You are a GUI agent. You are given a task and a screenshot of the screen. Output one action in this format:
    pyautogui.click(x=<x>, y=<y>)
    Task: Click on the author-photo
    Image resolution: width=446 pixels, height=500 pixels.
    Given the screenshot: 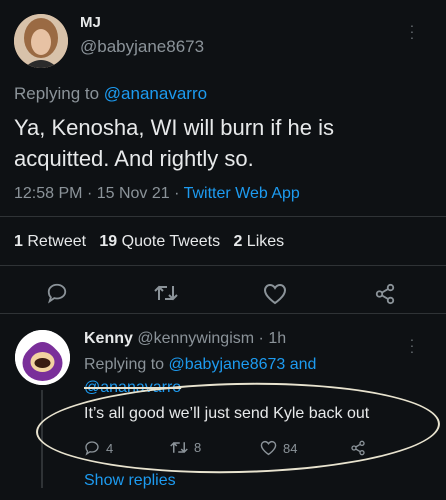 What is the action you would take?
    pyautogui.click(x=41, y=41)
    